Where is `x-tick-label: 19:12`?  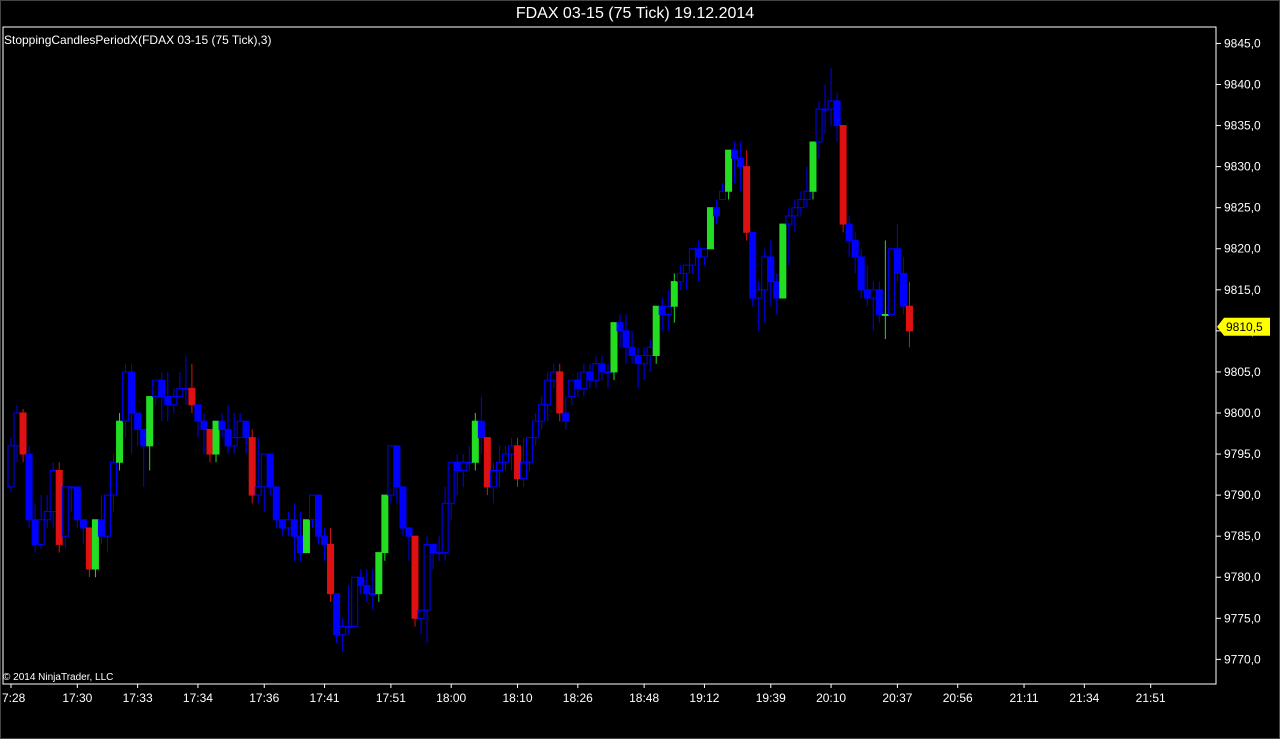 x-tick-label: 19:12 is located at coordinates (704, 698).